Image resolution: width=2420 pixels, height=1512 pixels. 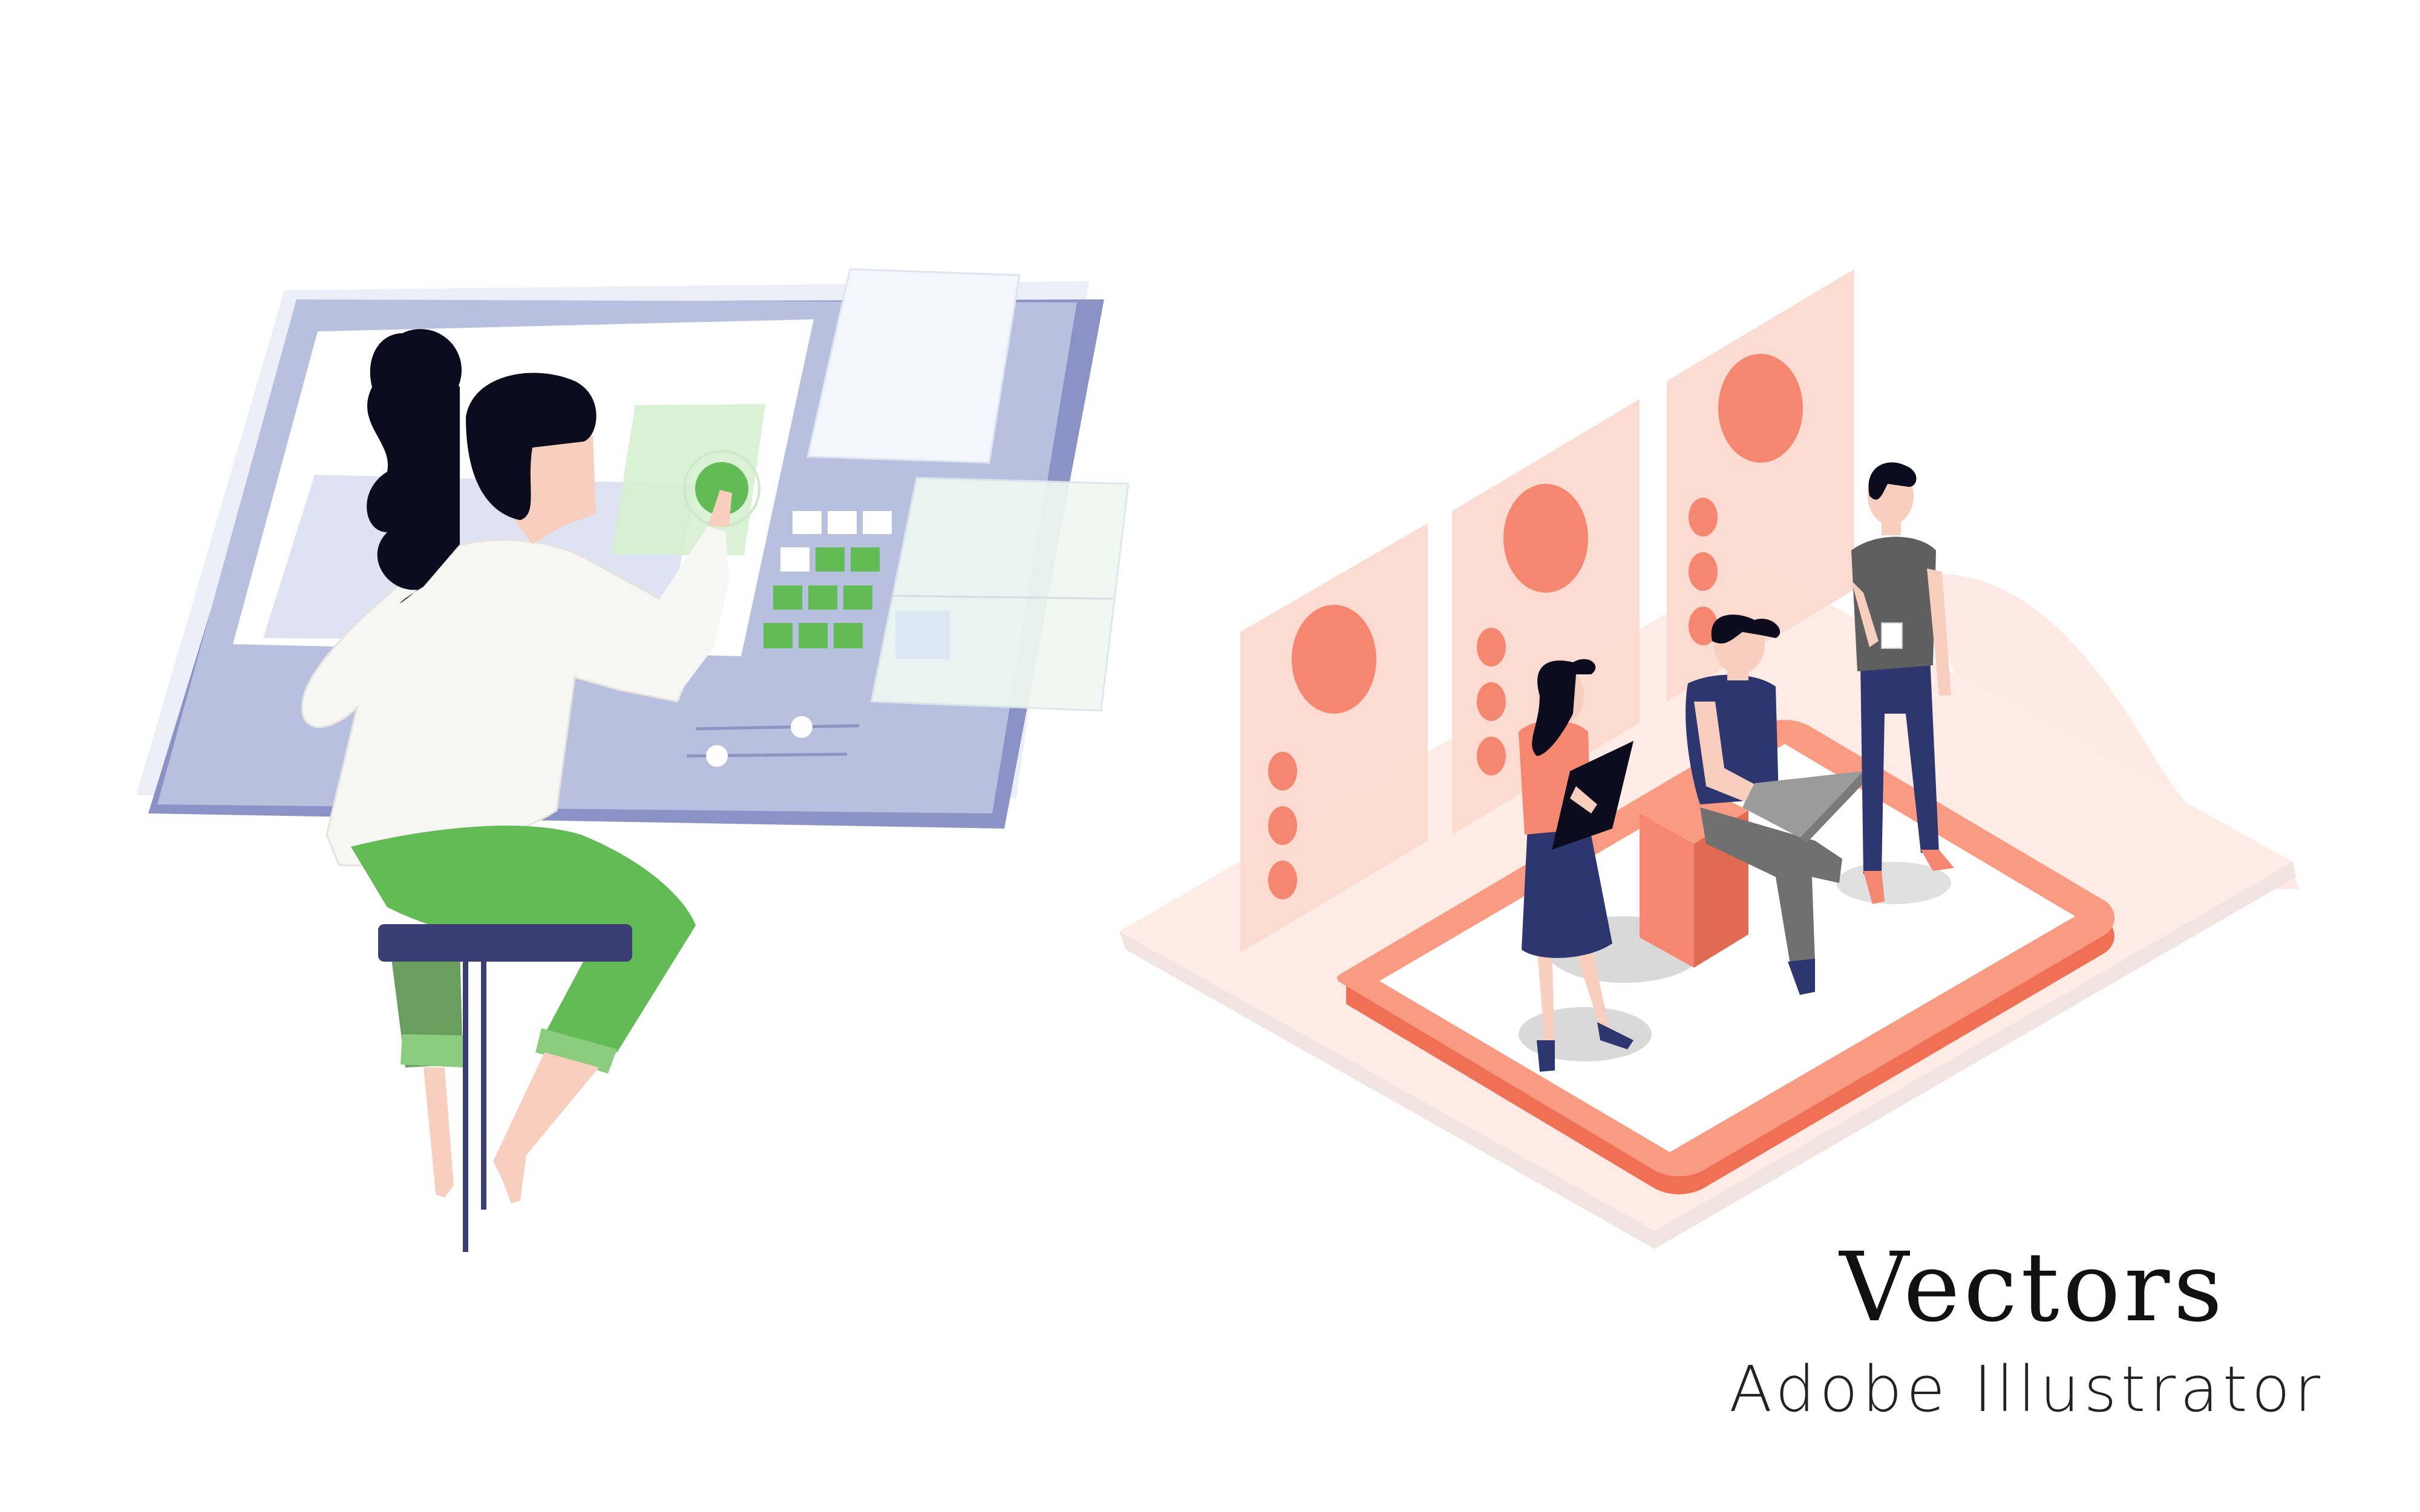 I want to click on back-leg-cuff, so click(x=432, y=1050).